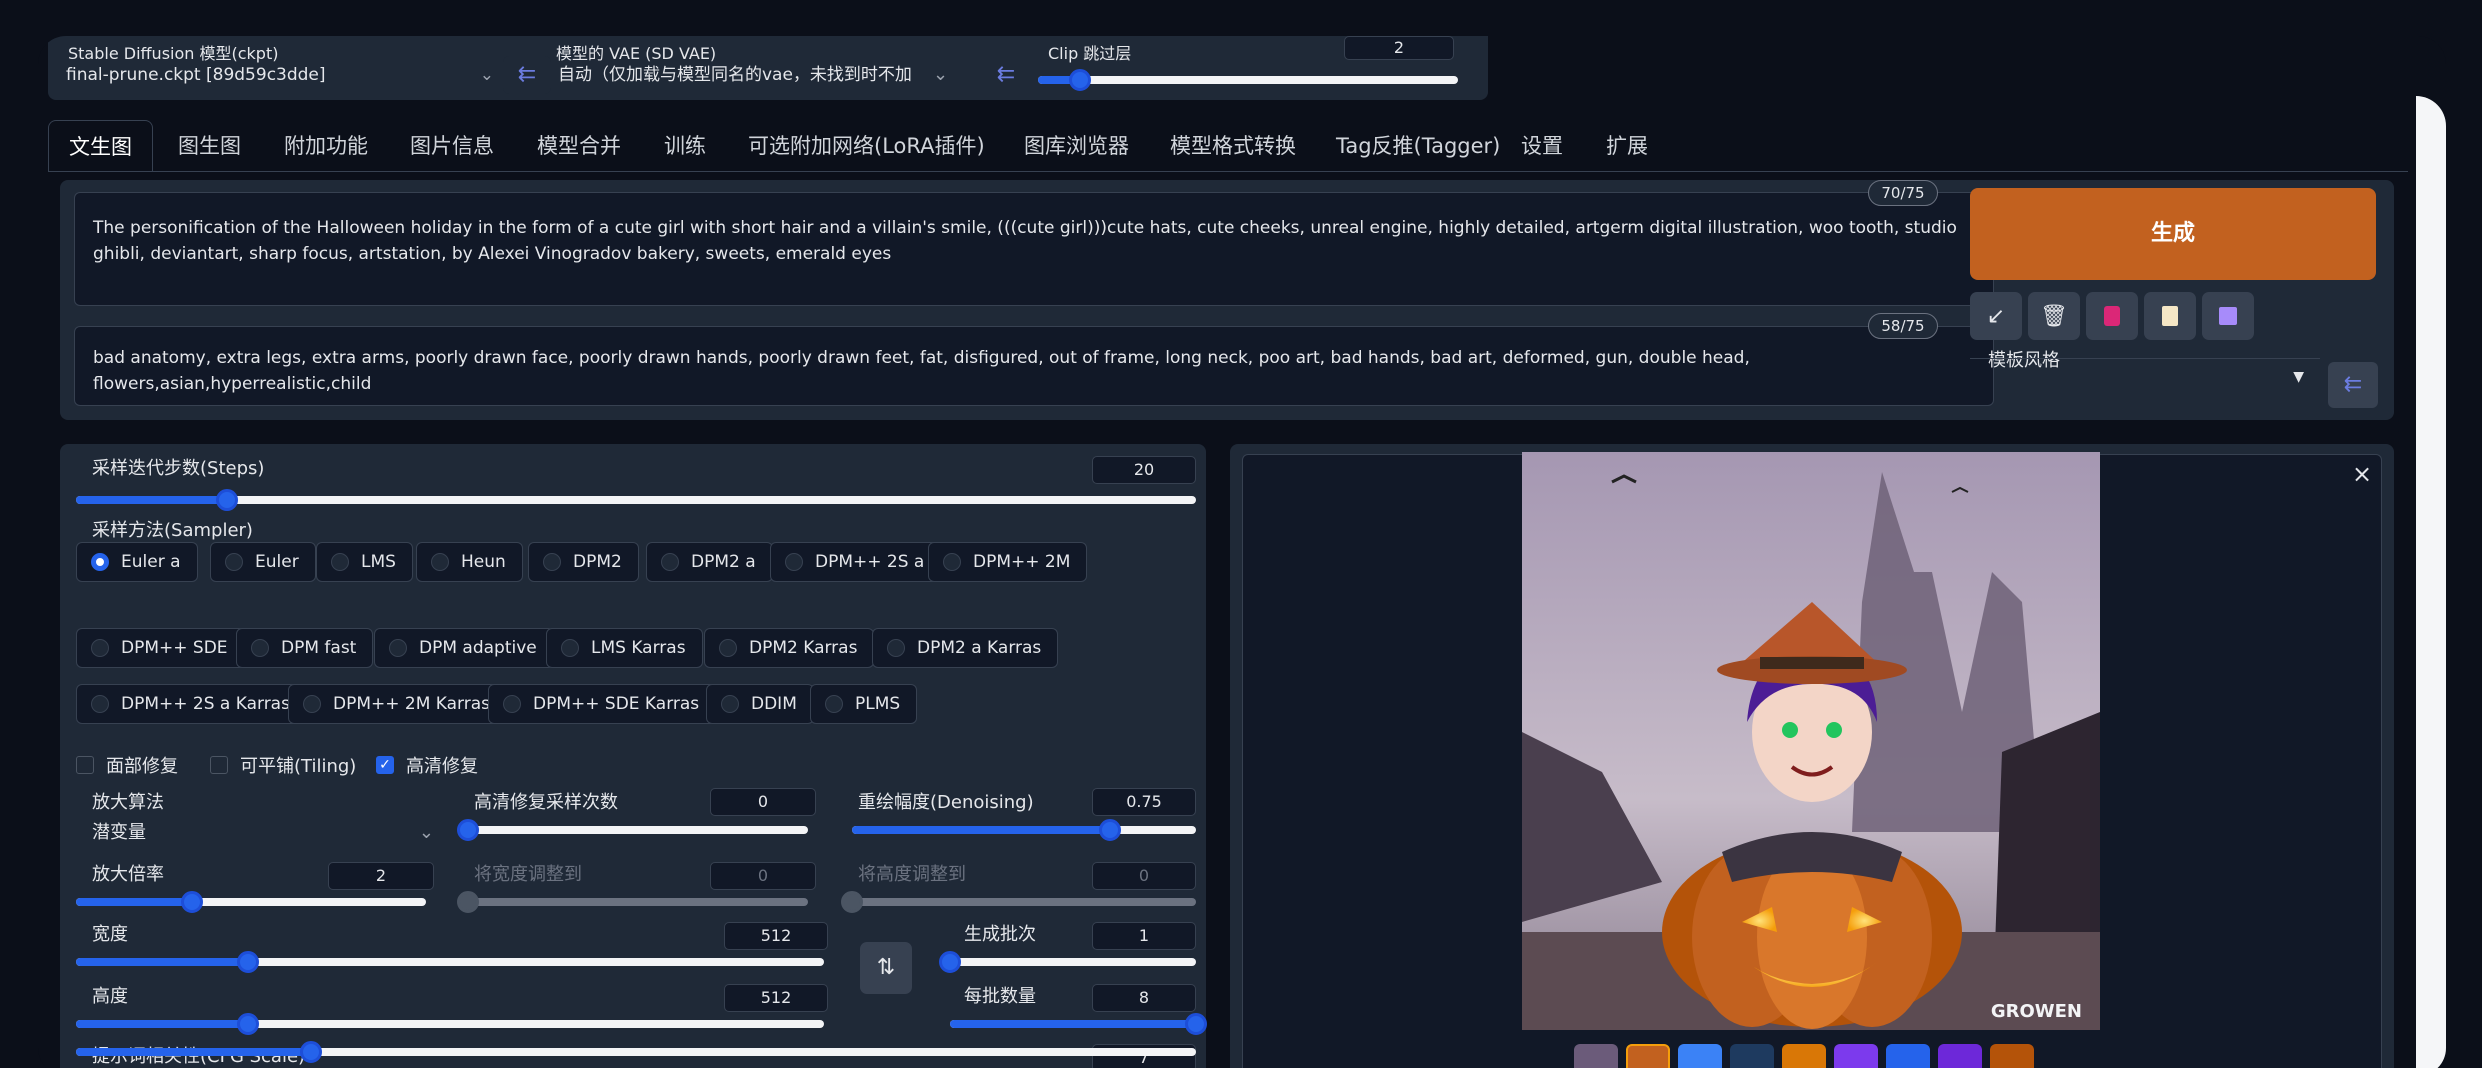 Image resolution: width=2482 pixels, height=1068 pixels. Describe the element at coordinates (100, 146) in the screenshot. I see `tab-txt2img: 文生图` at that location.